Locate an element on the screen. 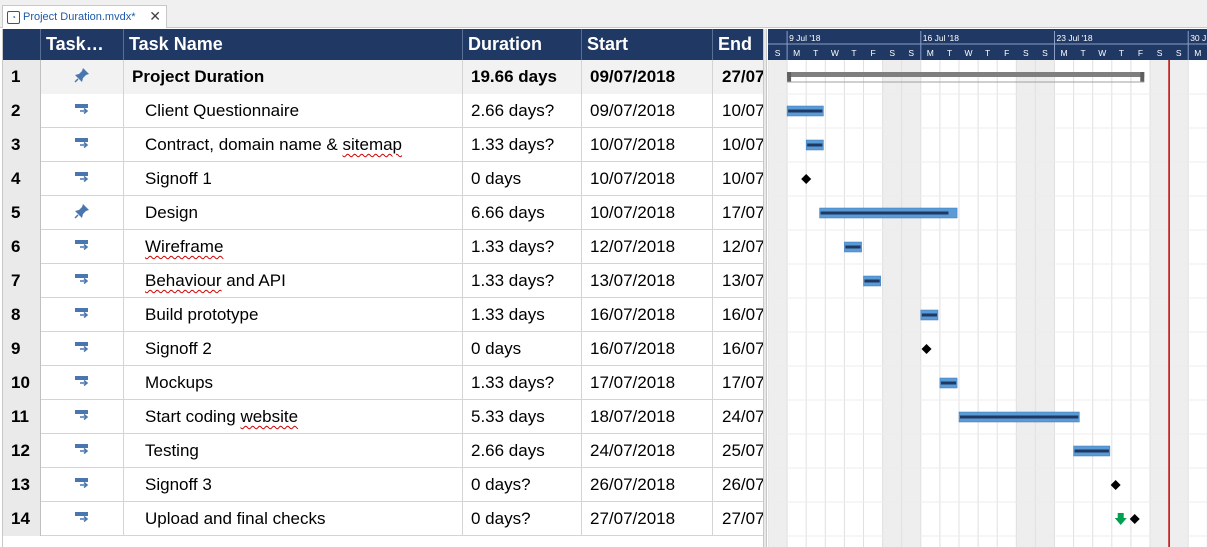 The height and width of the screenshot is (547, 1207). task-row: 8 Build prototype 1.33 days 16/07/2018 16/07 is located at coordinates (383, 315).